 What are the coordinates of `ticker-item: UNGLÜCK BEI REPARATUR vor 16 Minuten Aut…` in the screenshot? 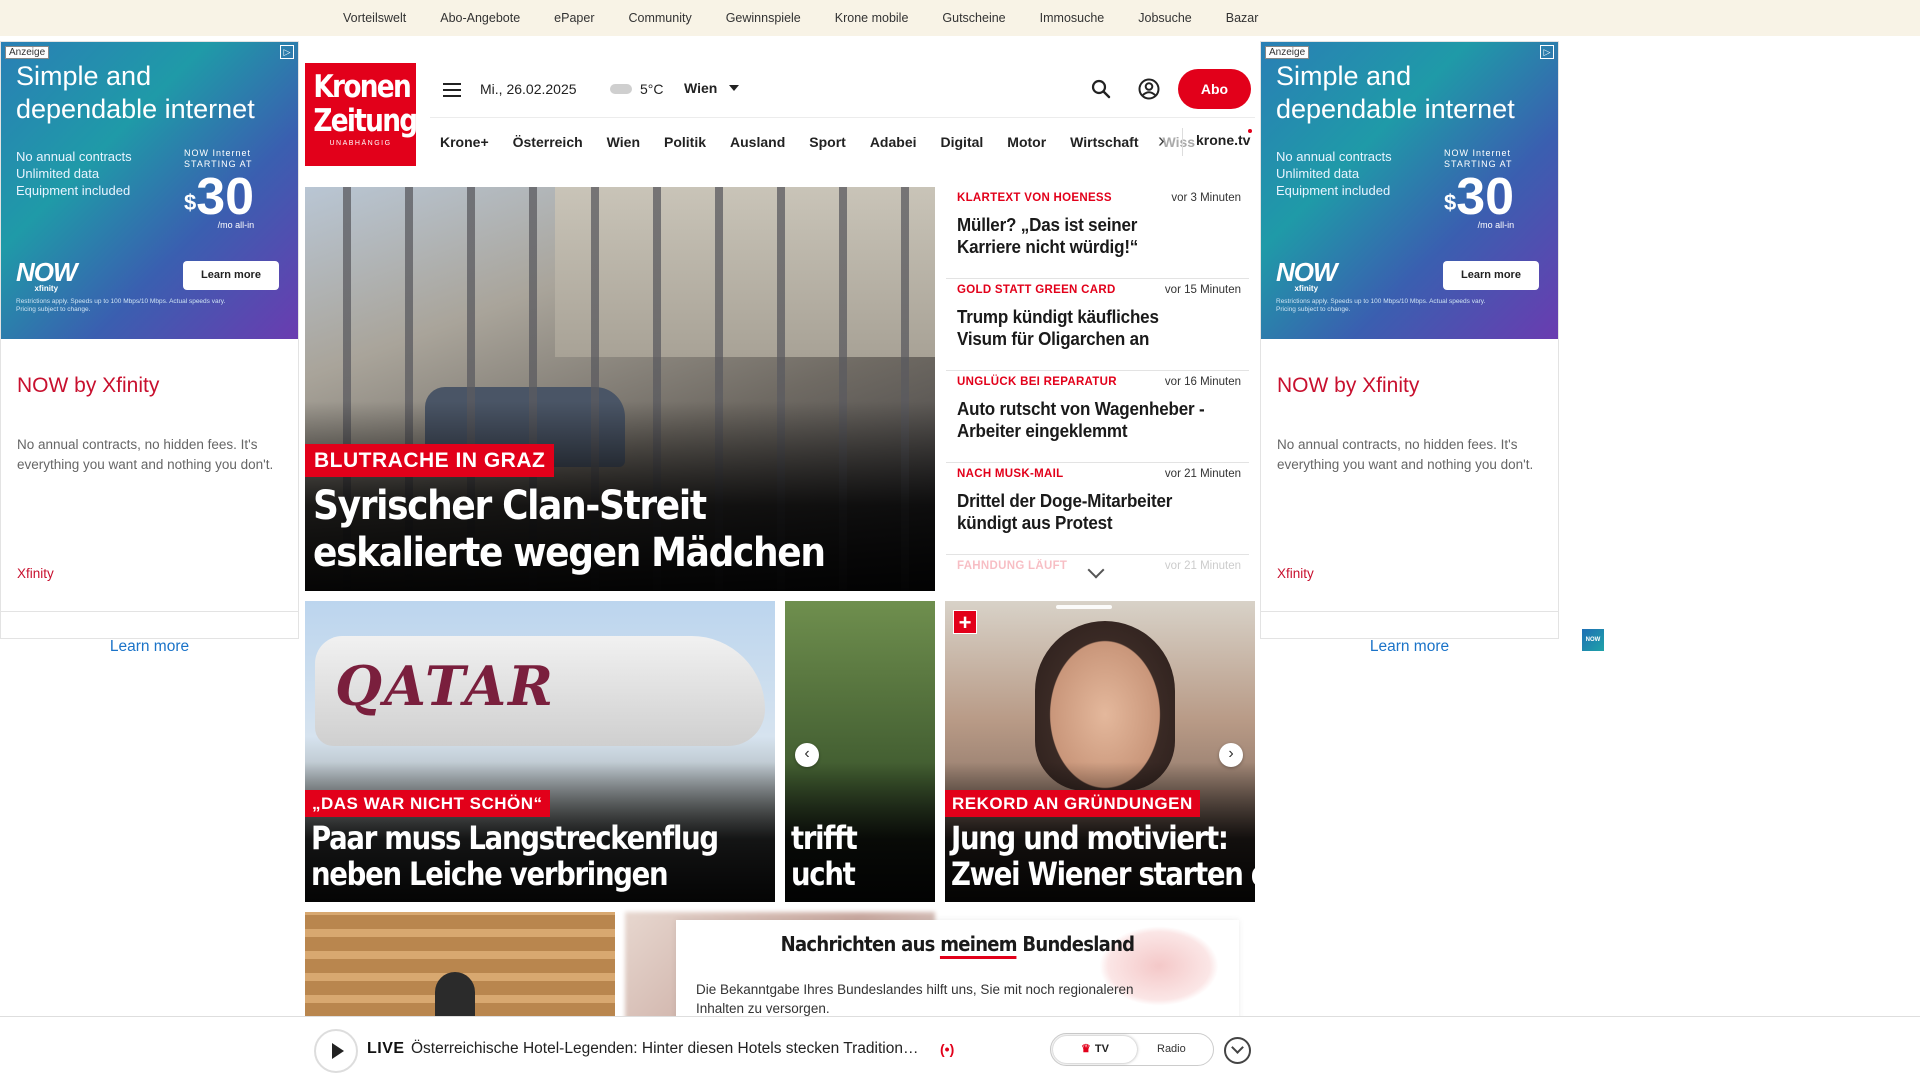 It's located at (1097, 417).